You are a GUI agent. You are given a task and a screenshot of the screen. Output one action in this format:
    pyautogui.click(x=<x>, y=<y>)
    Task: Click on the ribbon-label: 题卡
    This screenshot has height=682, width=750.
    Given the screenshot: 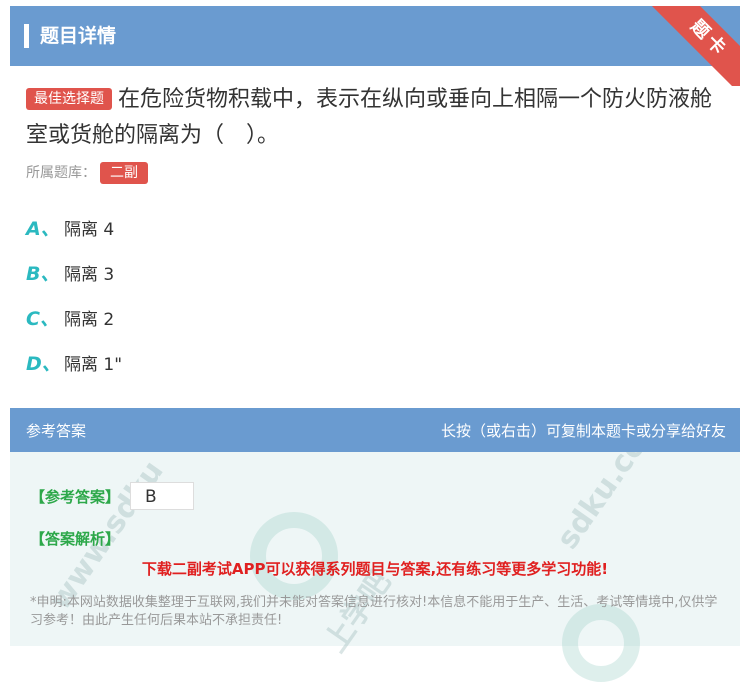 What is the action you would take?
    pyautogui.click(x=695, y=46)
    